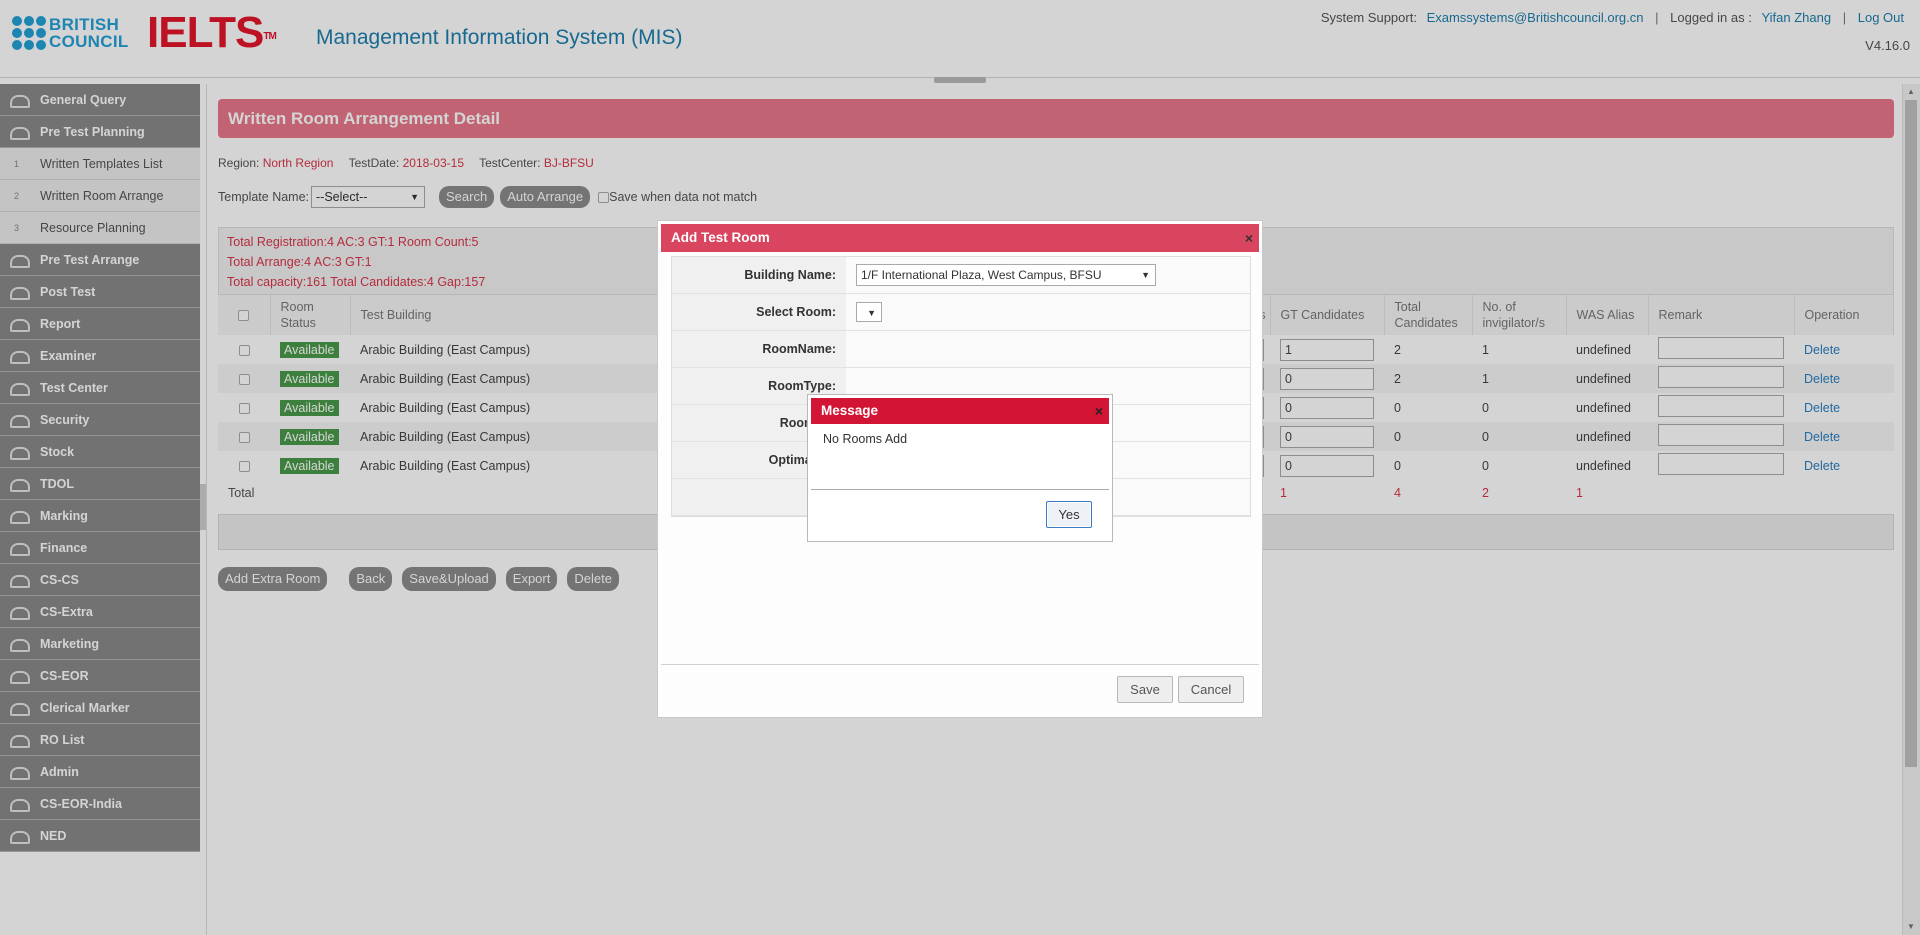  I want to click on dialog-divider, so click(960, 664).